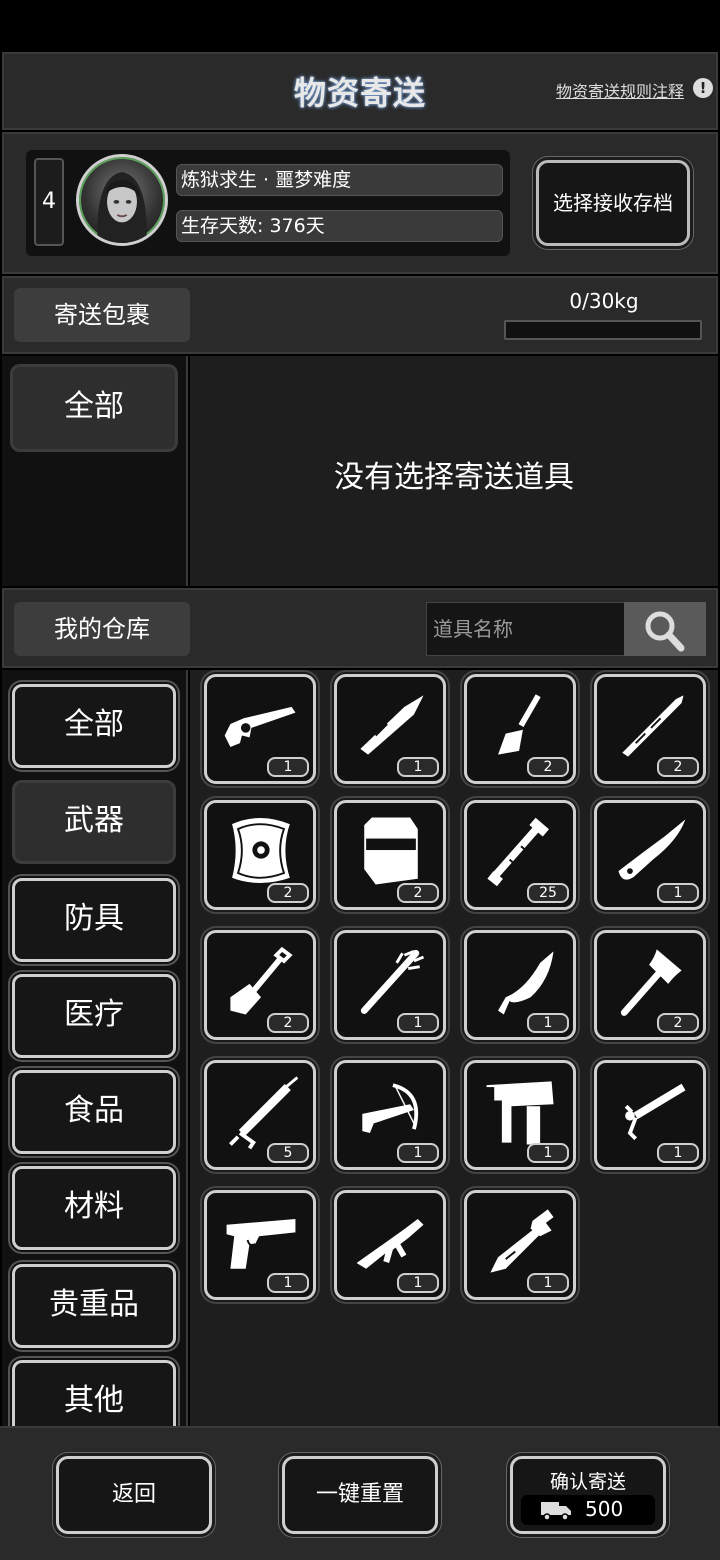 The height and width of the screenshot is (1560, 720). What do you see at coordinates (587, 1482) in the screenshot?
I see `confirm-send-label: 确认寄送` at bounding box center [587, 1482].